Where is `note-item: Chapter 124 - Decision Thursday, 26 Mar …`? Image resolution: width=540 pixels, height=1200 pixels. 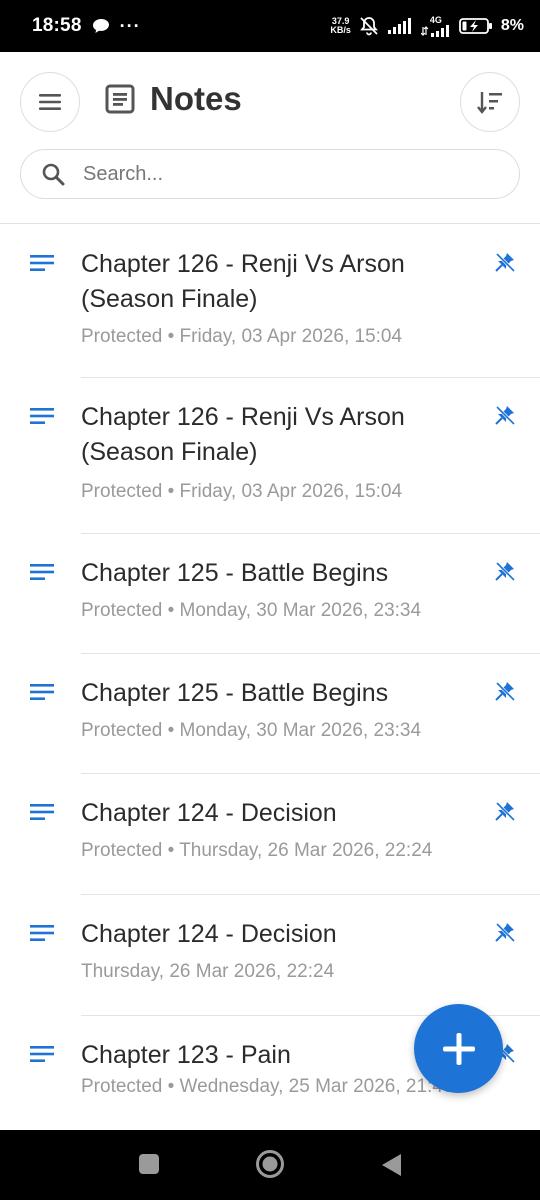 note-item: Chapter 124 - Decision Thursday, 26 Mar … is located at coordinates (270, 955).